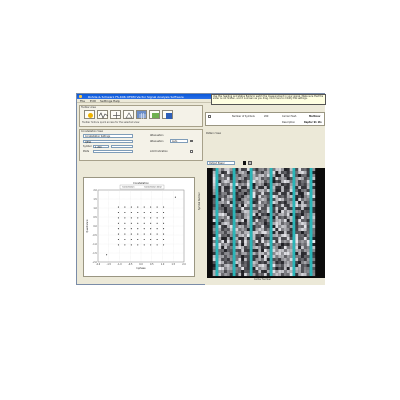 The image size is (400, 400). What do you see at coordinates (122, 146) in the screenshot?
I see `symbol-stepper` at bounding box center [122, 146].